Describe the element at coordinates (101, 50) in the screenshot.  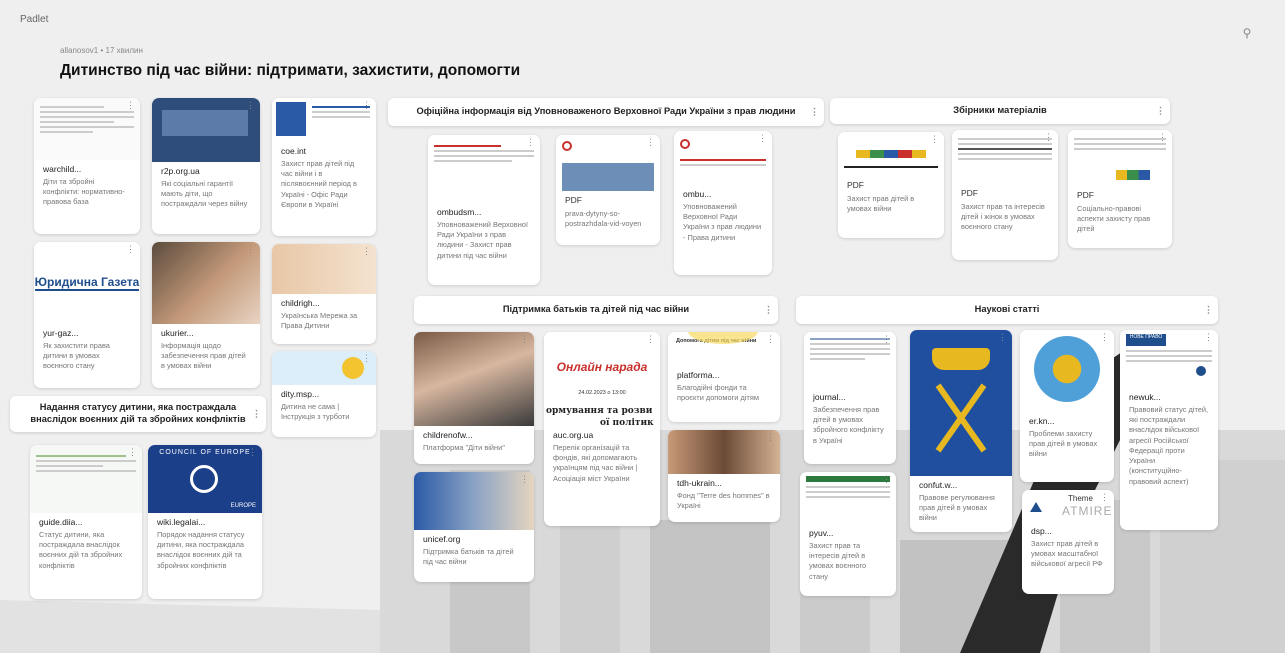
I see `board-author: allanosov1 • 17 хвилин` at that location.